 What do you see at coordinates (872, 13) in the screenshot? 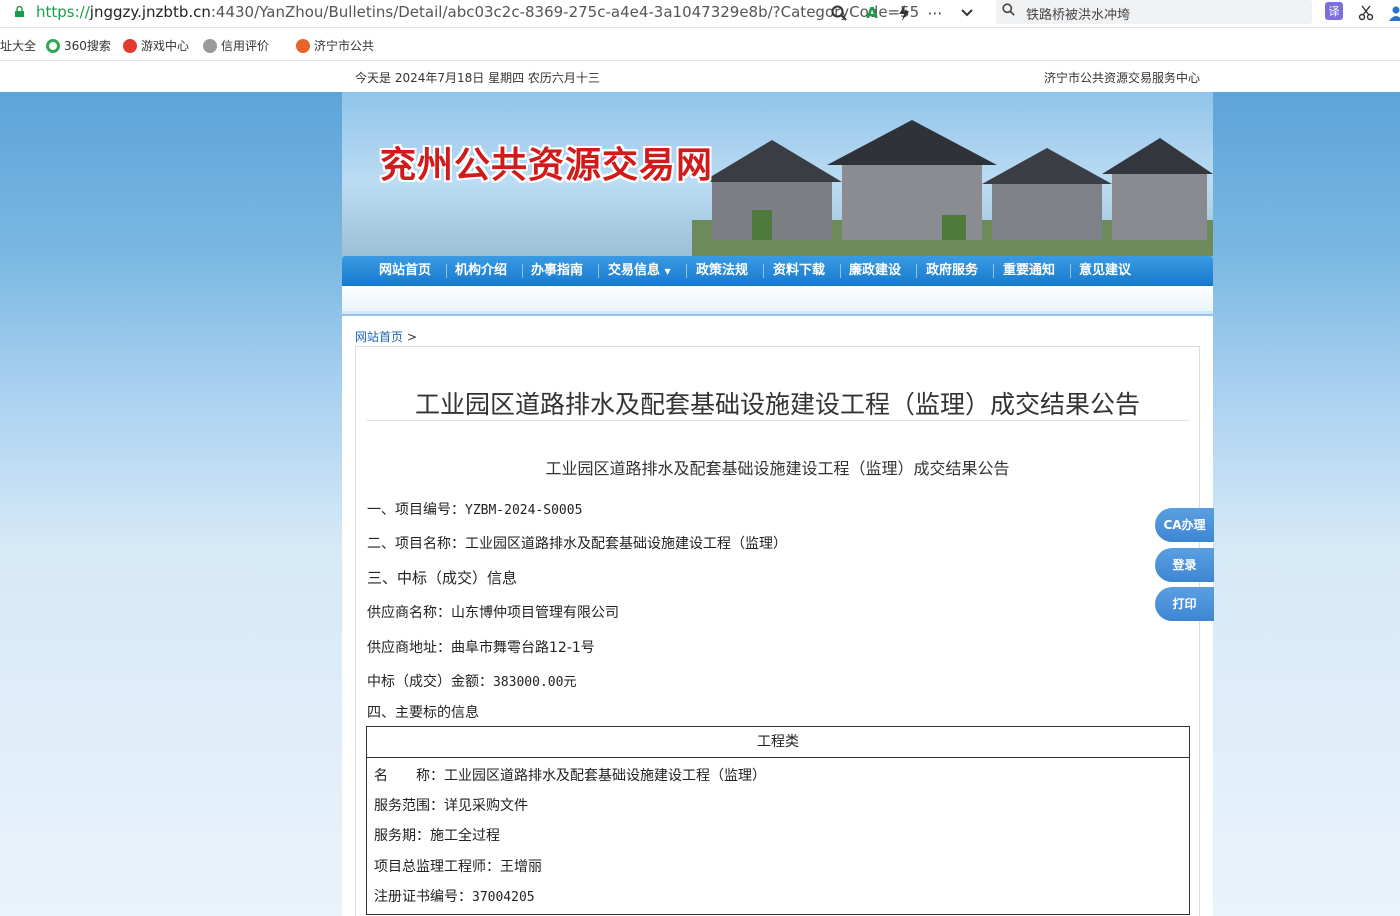
I see `read-aloud-icon: A` at bounding box center [872, 13].